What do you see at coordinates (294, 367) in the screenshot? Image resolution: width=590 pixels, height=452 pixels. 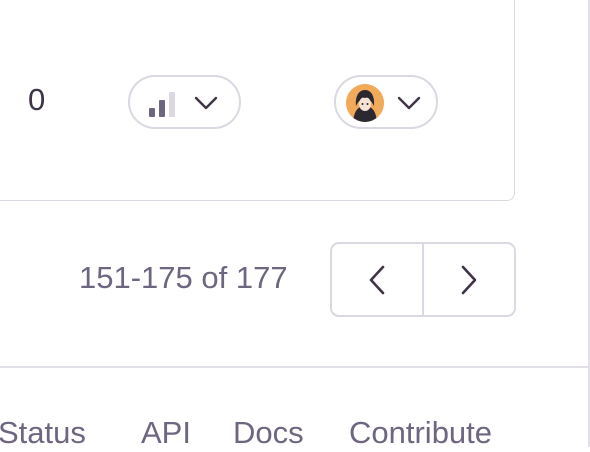 I see `footer-divider` at bounding box center [294, 367].